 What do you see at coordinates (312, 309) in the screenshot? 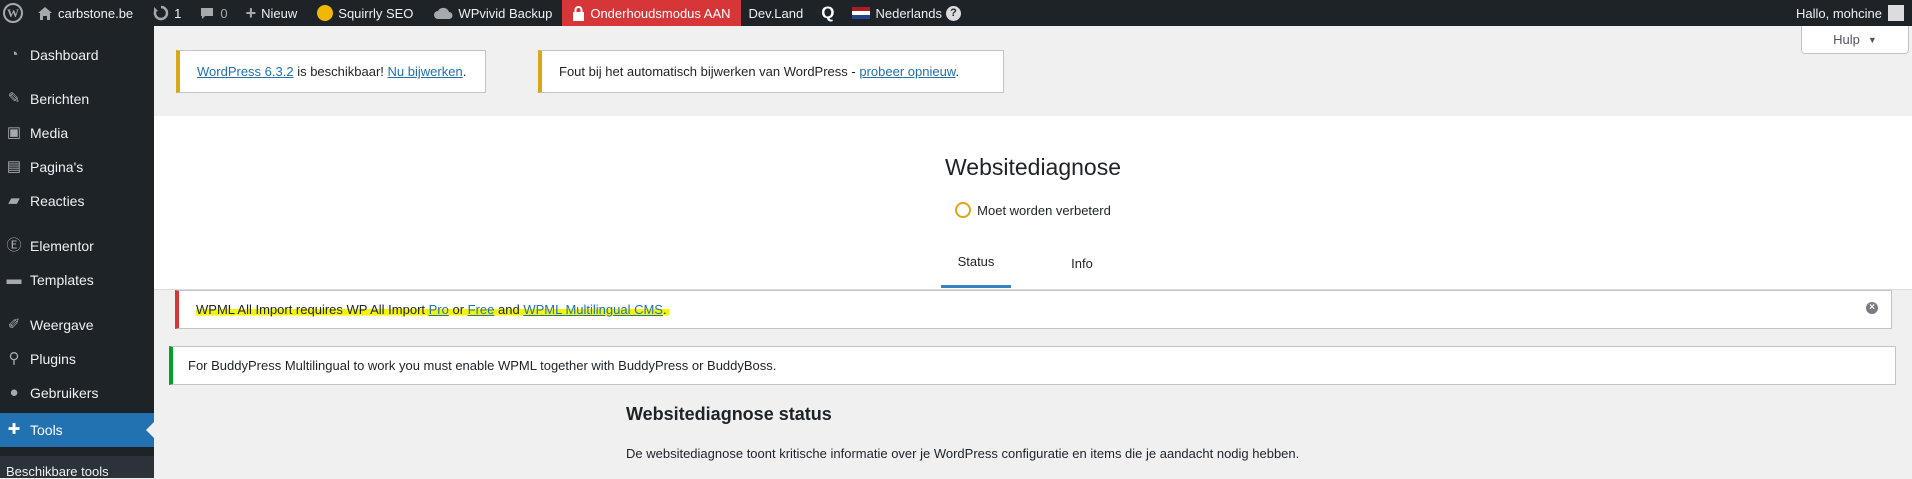
I see `notice-text: WPML All Import requires WP All Import` at bounding box center [312, 309].